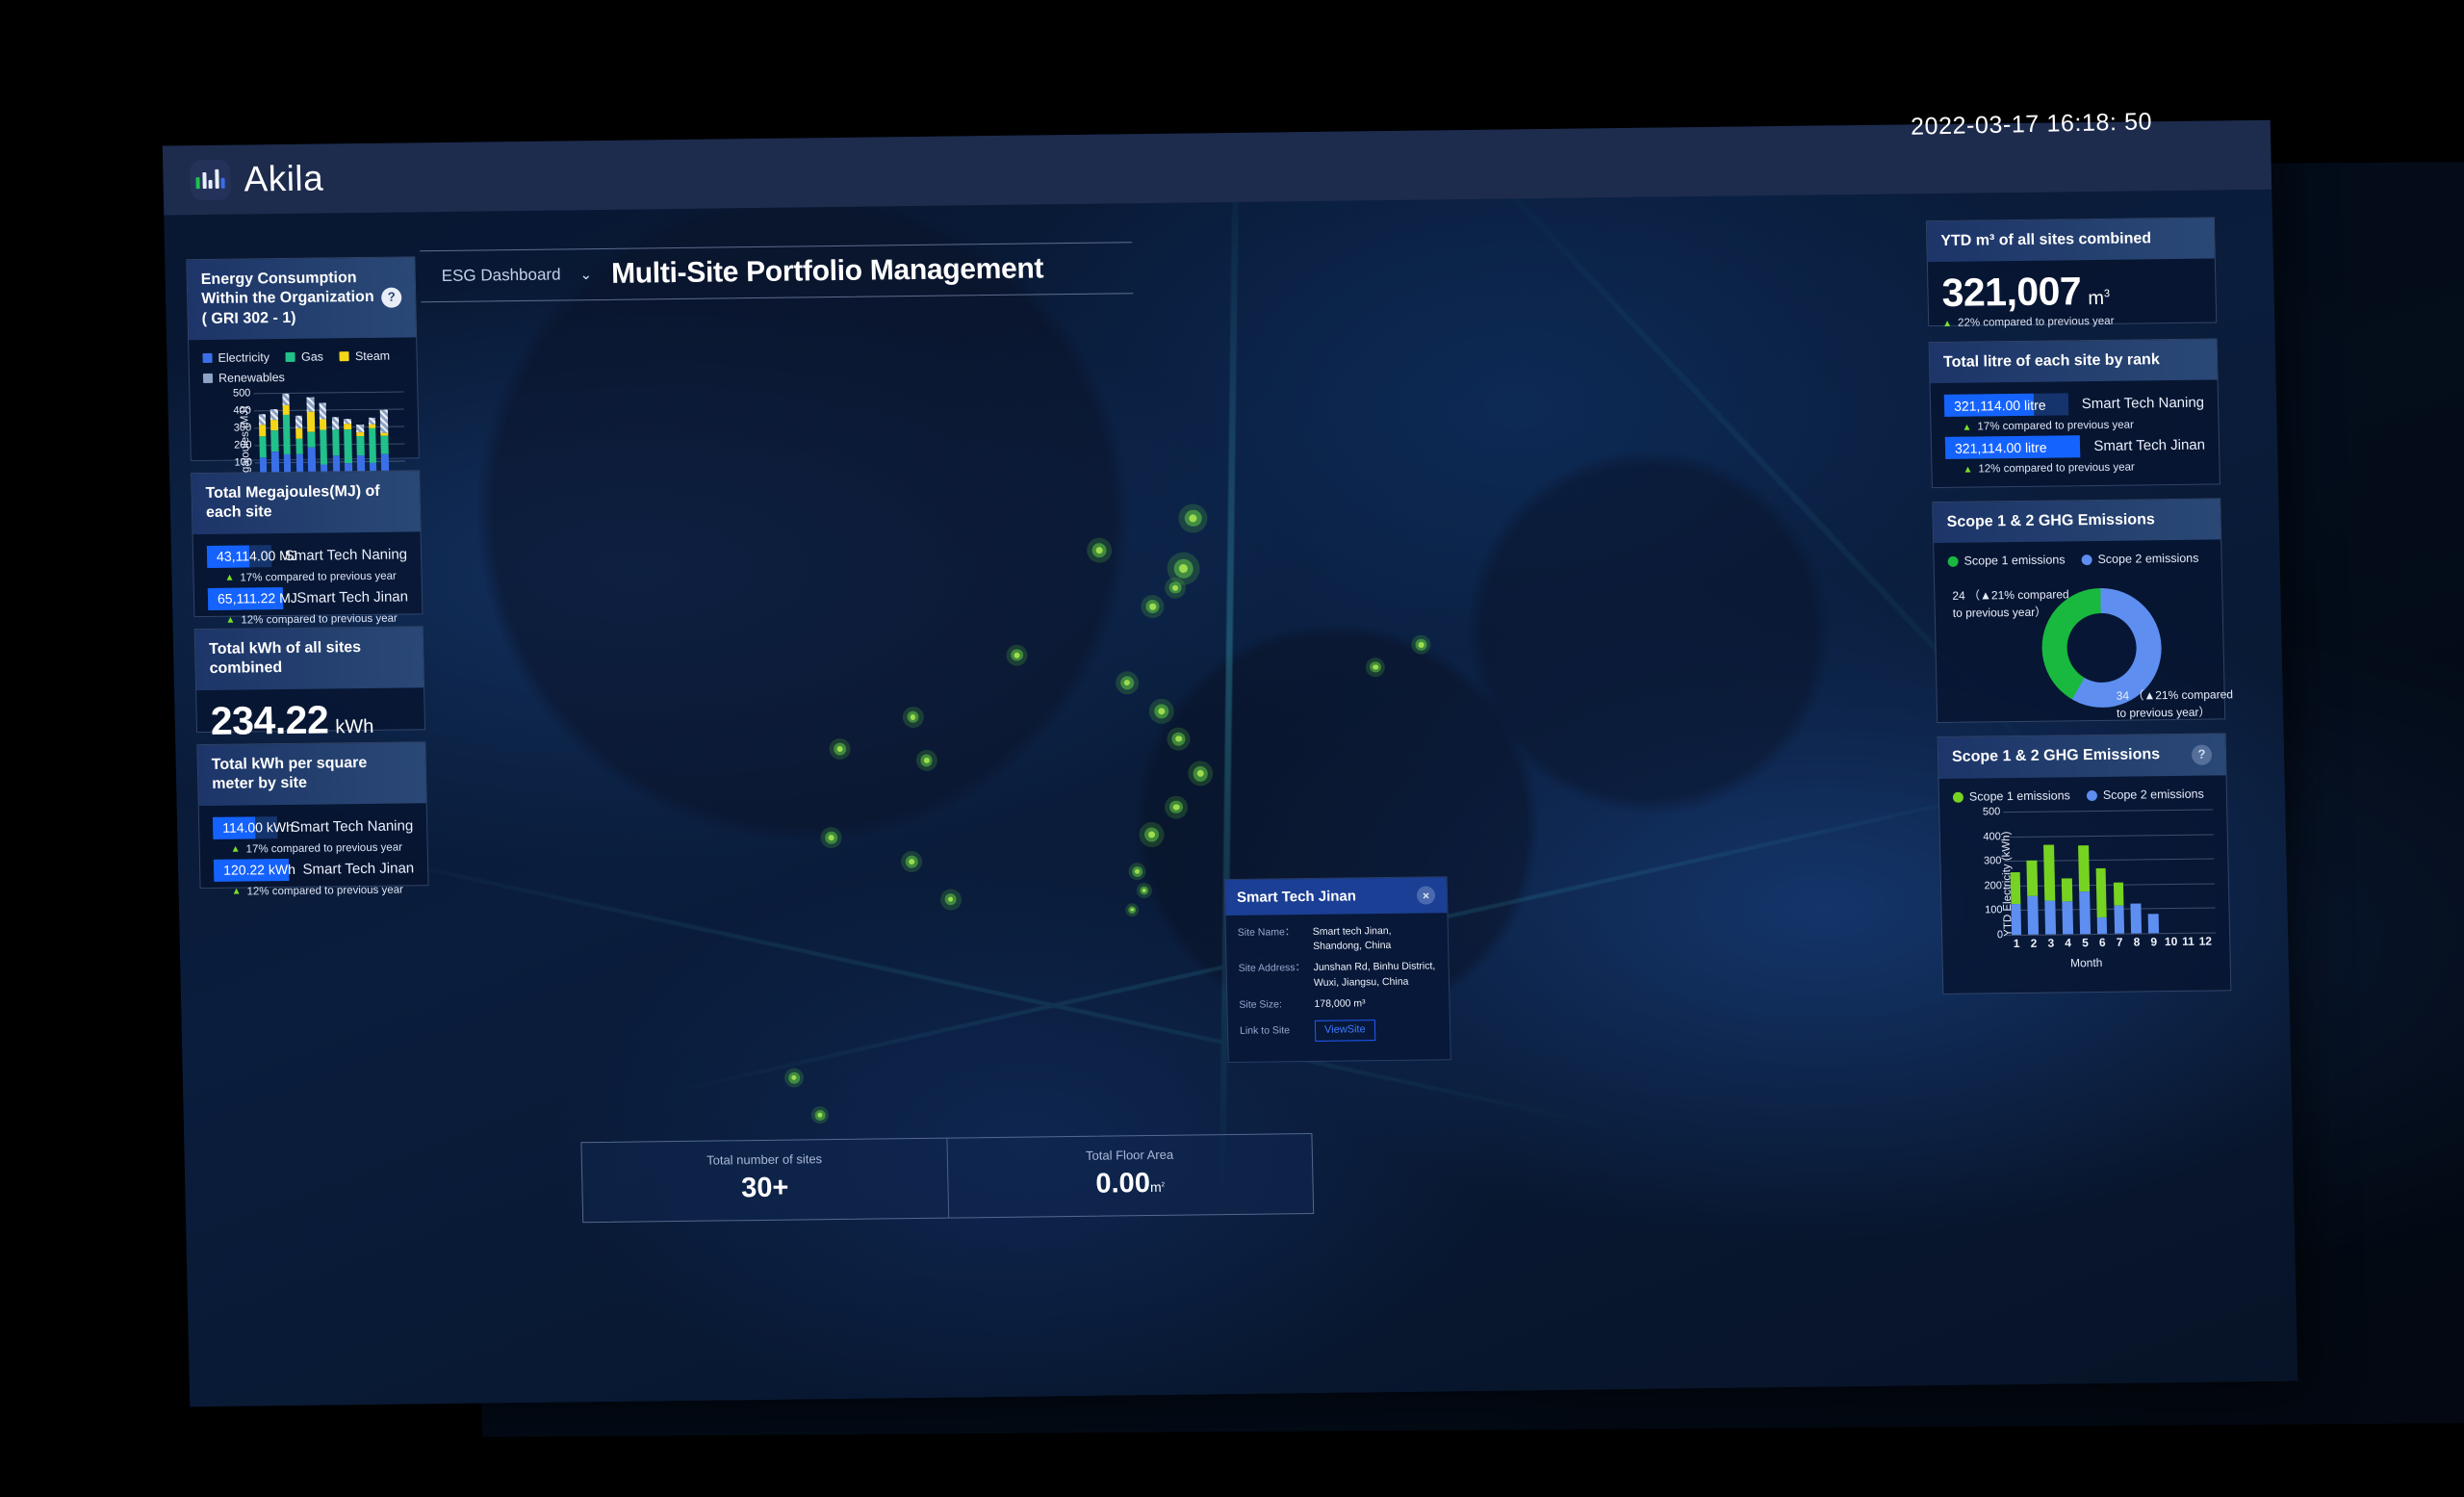  I want to click on rank-bar-fill: 120.22 kWh, so click(254, 870).